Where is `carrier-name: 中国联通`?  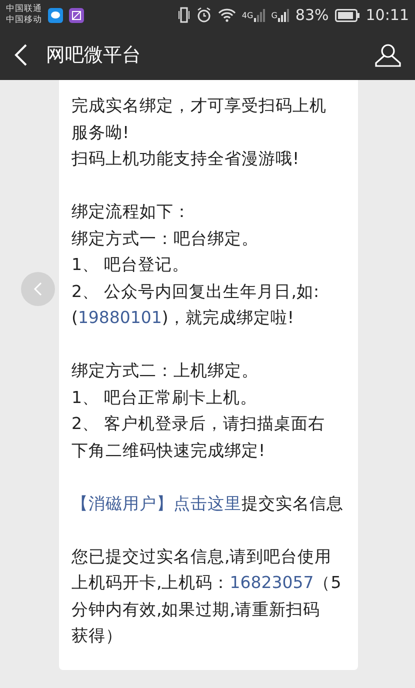
carrier-name: 中国联通 is located at coordinates (24, 9).